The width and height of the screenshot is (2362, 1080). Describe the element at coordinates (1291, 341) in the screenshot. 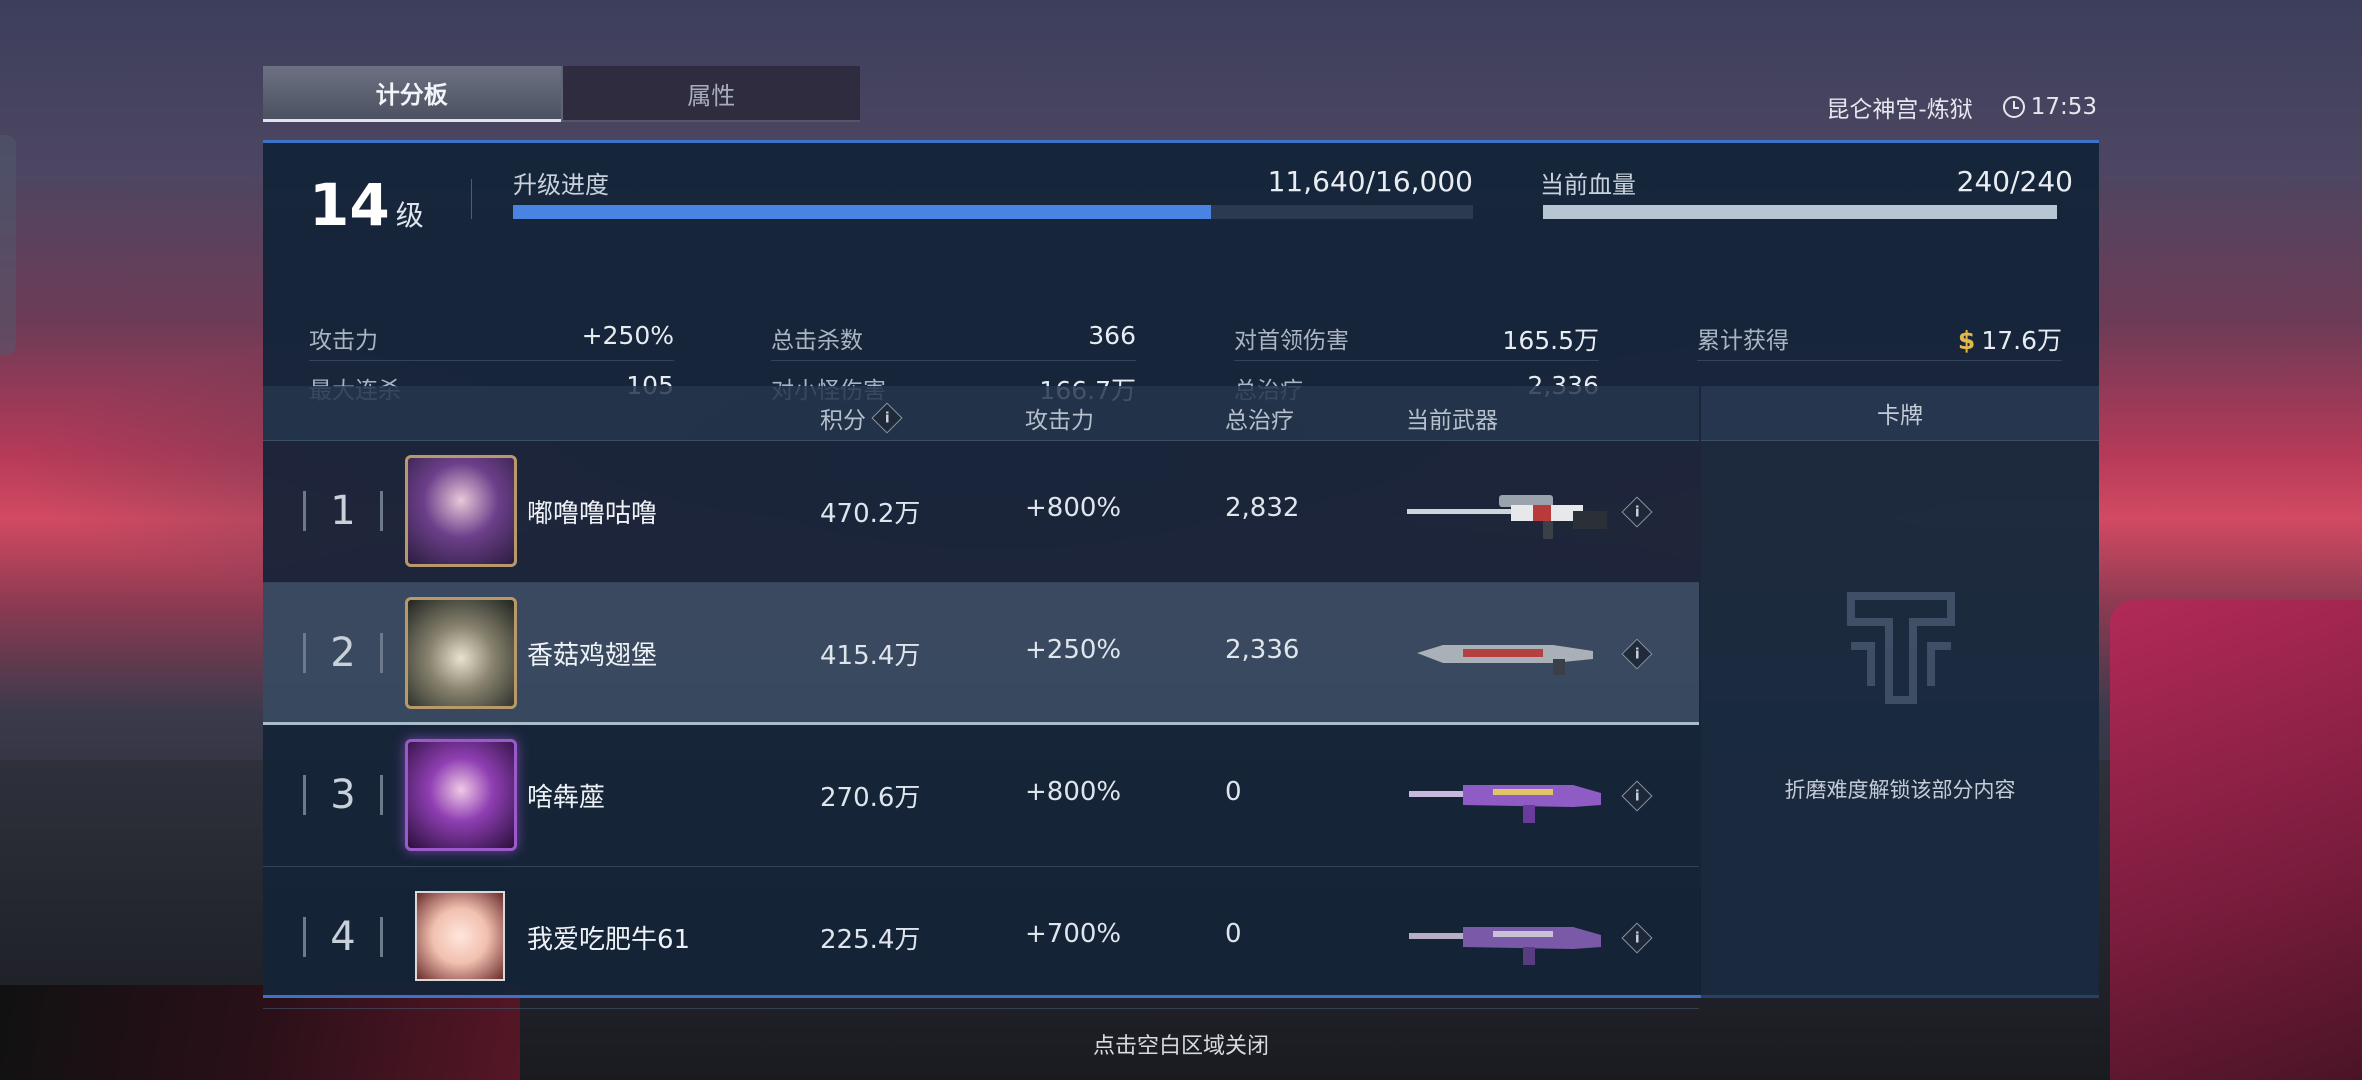

I see `stat-label: 对首领伤害` at that location.